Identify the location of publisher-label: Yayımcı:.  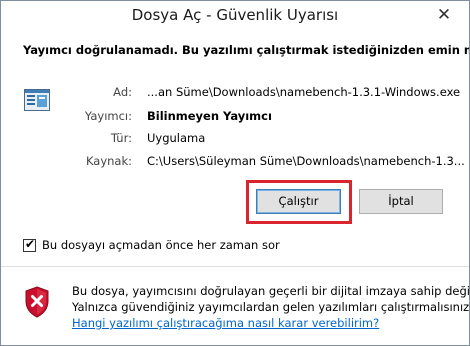
(108, 116).